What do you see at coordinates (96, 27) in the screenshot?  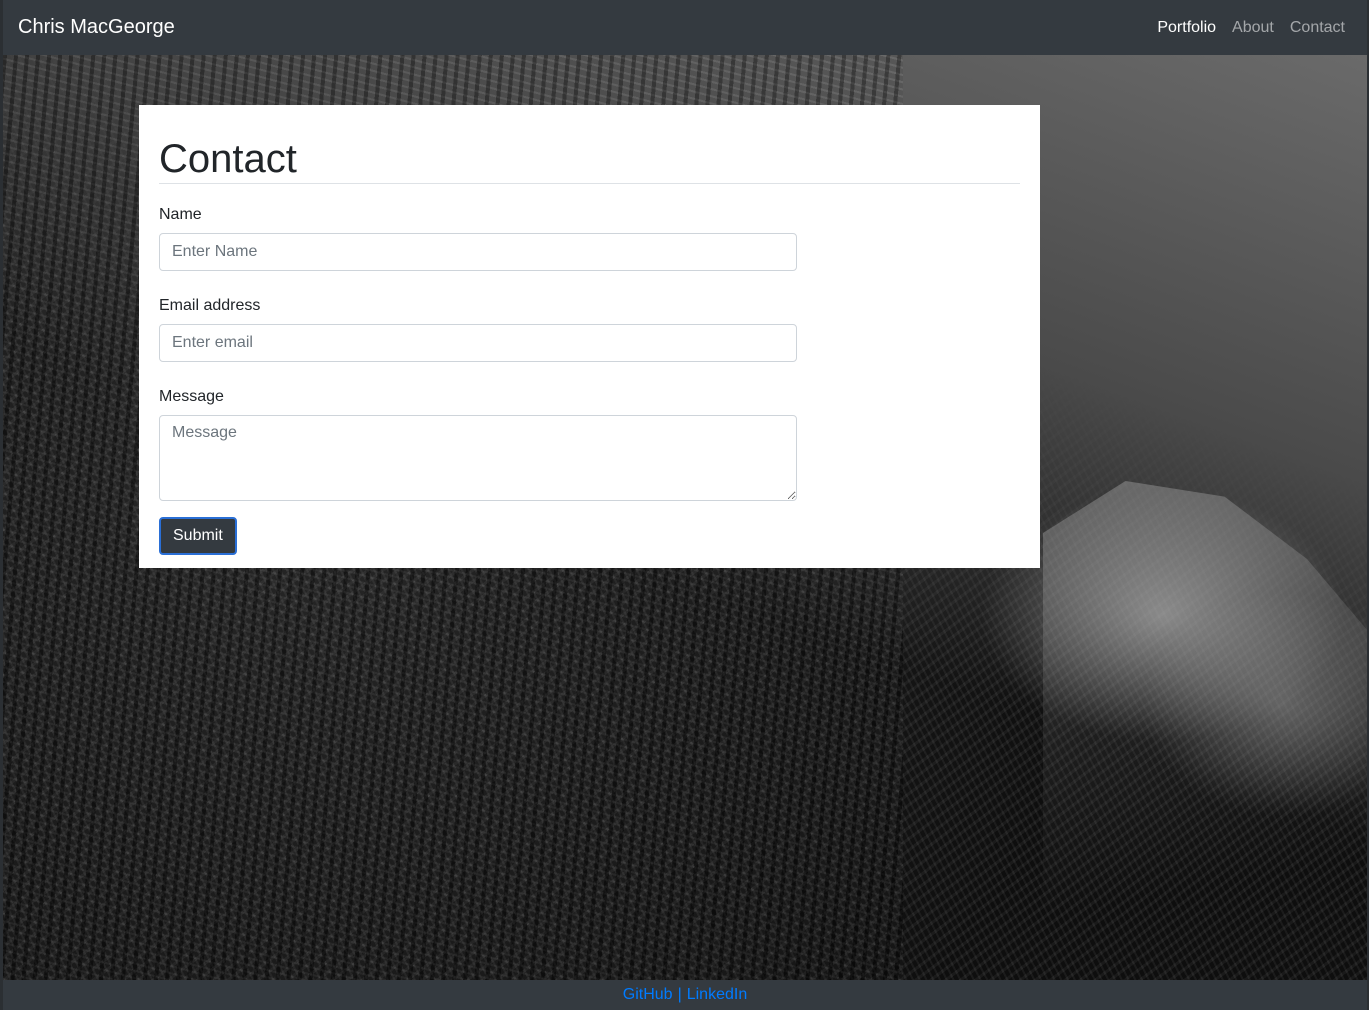 I see `brand-link: Chris MacGeorge` at bounding box center [96, 27].